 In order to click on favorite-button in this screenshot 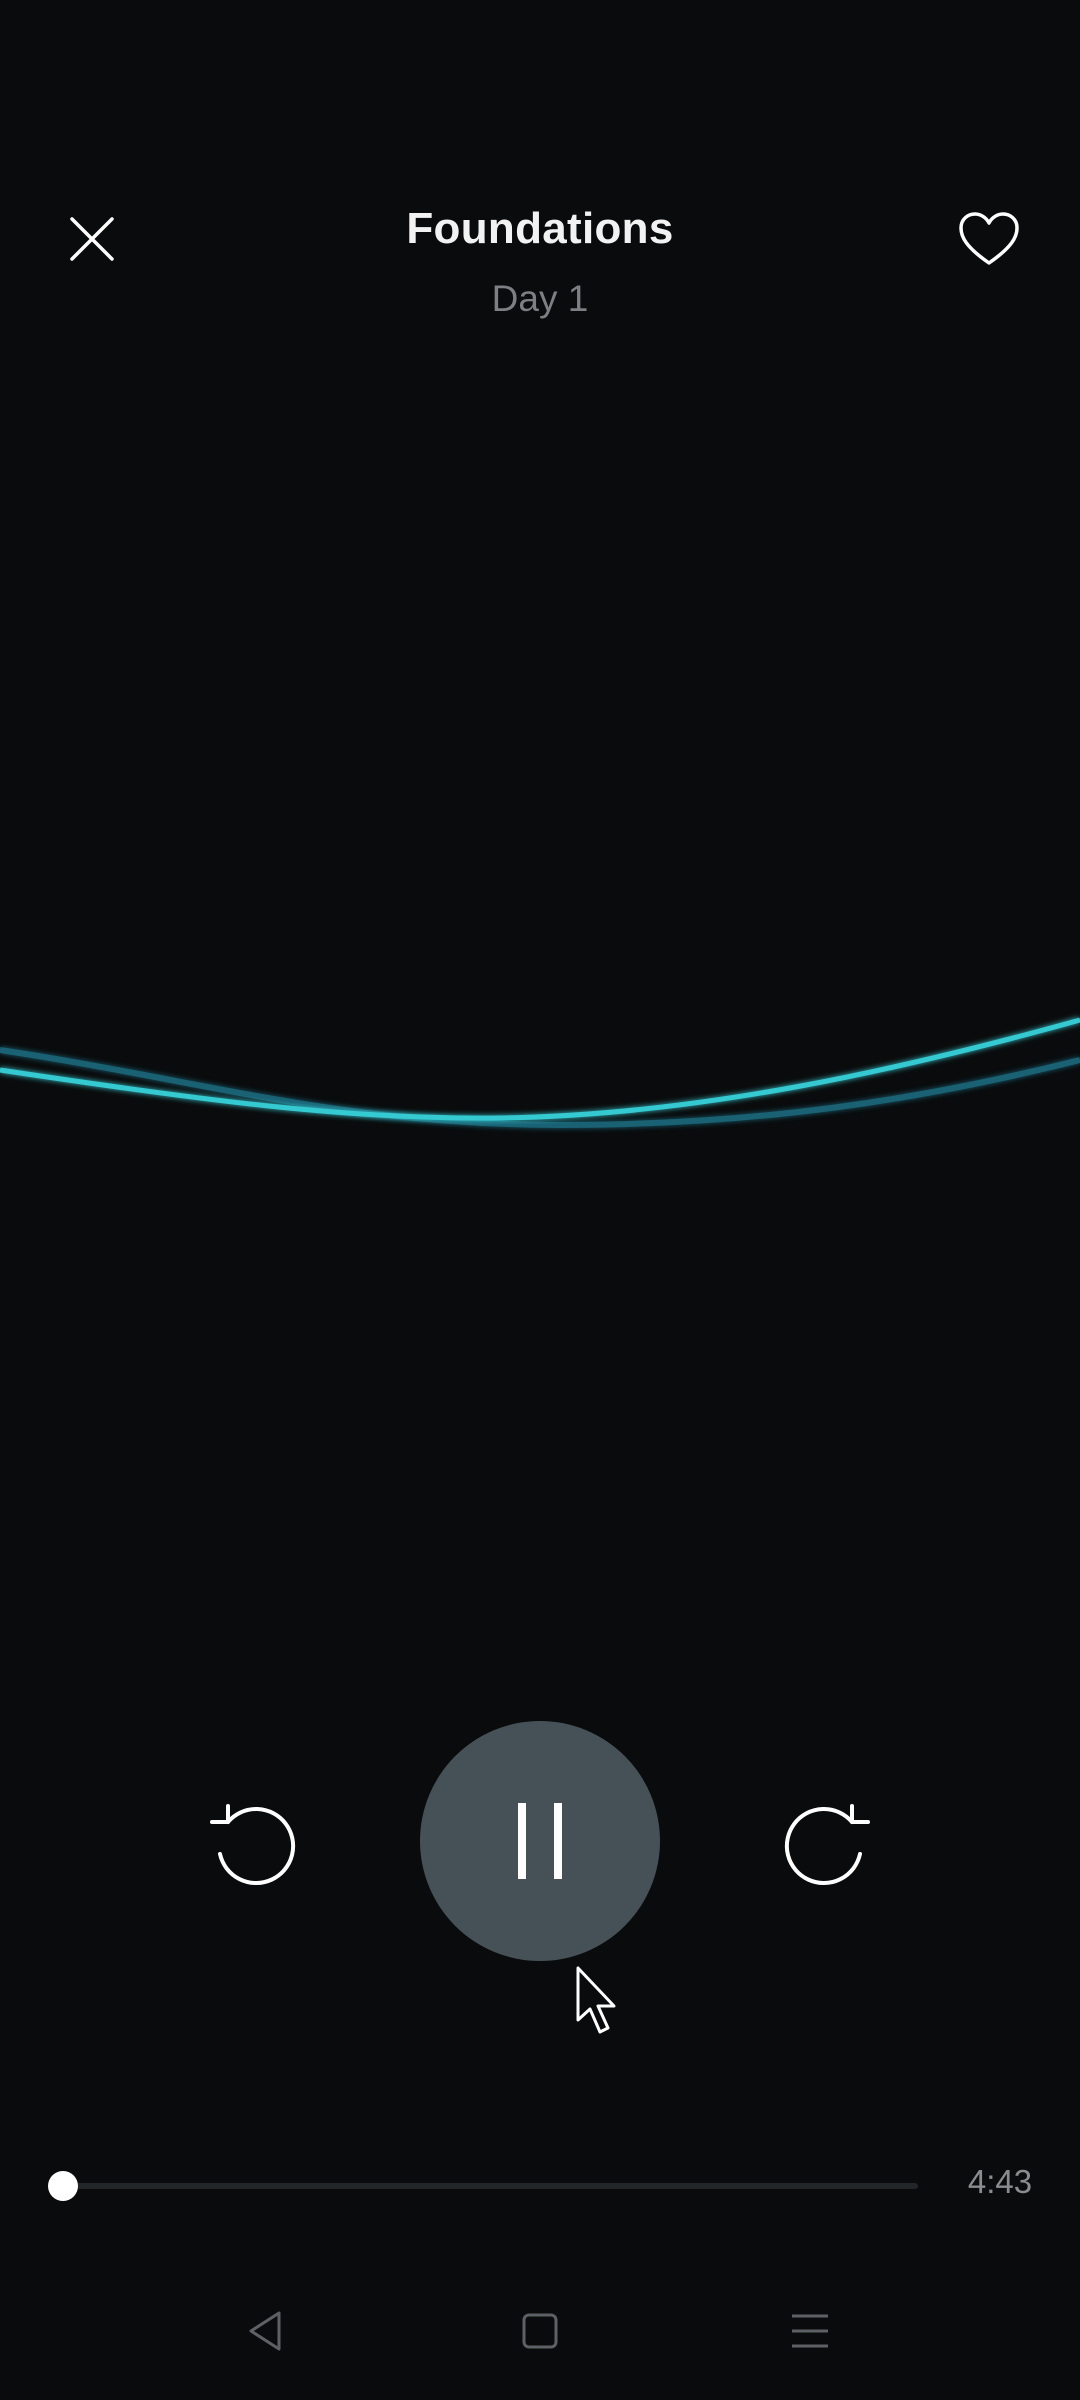, I will do `click(989, 239)`.